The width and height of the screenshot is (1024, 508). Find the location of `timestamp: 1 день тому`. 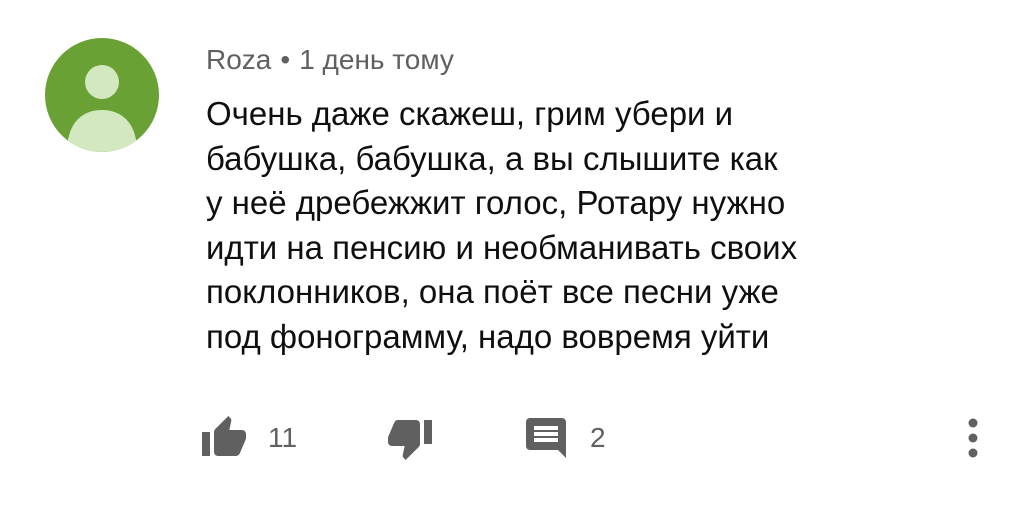

timestamp: 1 день тому is located at coordinates (376, 60).